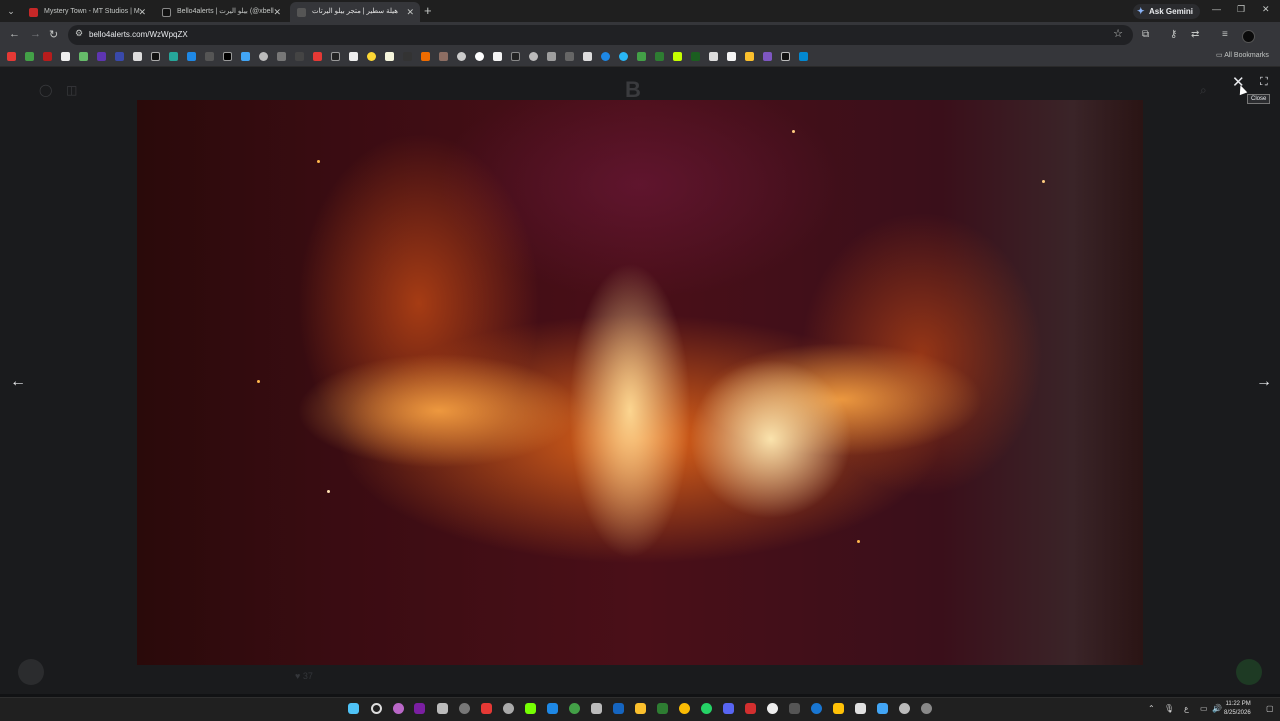  Describe the element at coordinates (1225, 34) in the screenshot. I see `media-controls-icon: ≡` at that location.